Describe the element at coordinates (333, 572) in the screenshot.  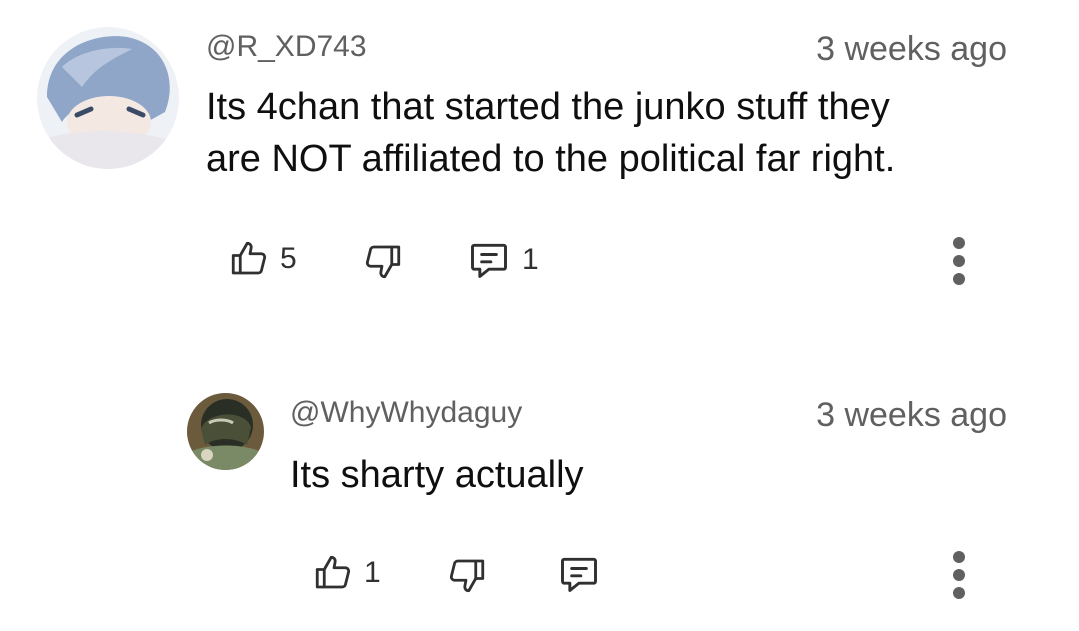
I see `thumbs-up-icon` at that location.